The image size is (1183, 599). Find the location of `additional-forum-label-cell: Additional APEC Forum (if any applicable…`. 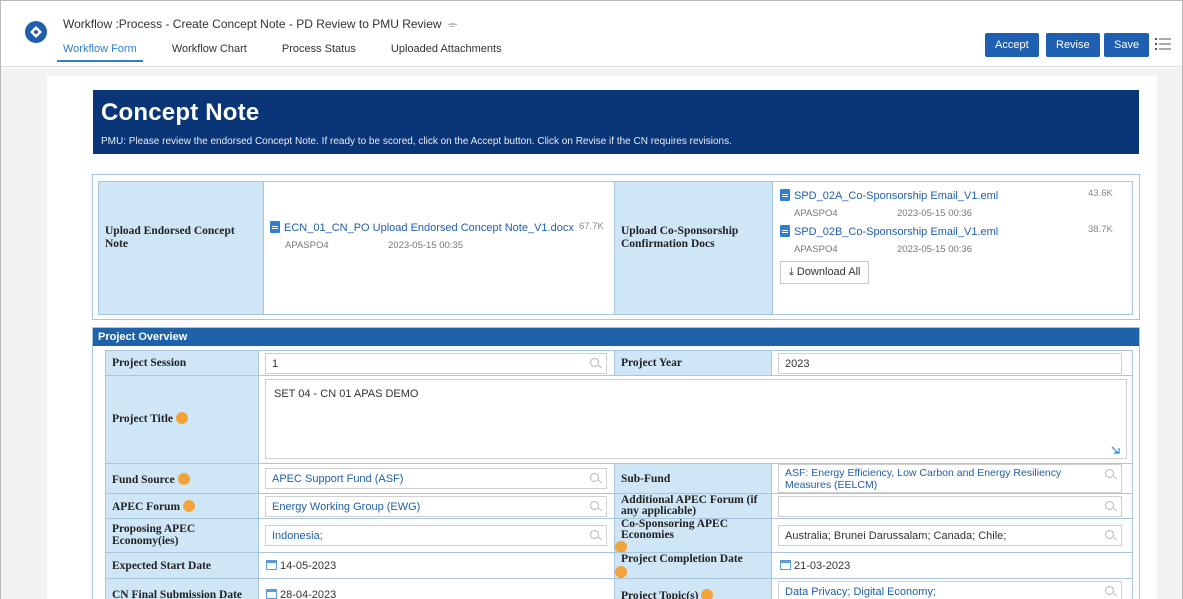

additional-forum-label-cell: Additional APEC Forum (if any applicable… is located at coordinates (693, 506).